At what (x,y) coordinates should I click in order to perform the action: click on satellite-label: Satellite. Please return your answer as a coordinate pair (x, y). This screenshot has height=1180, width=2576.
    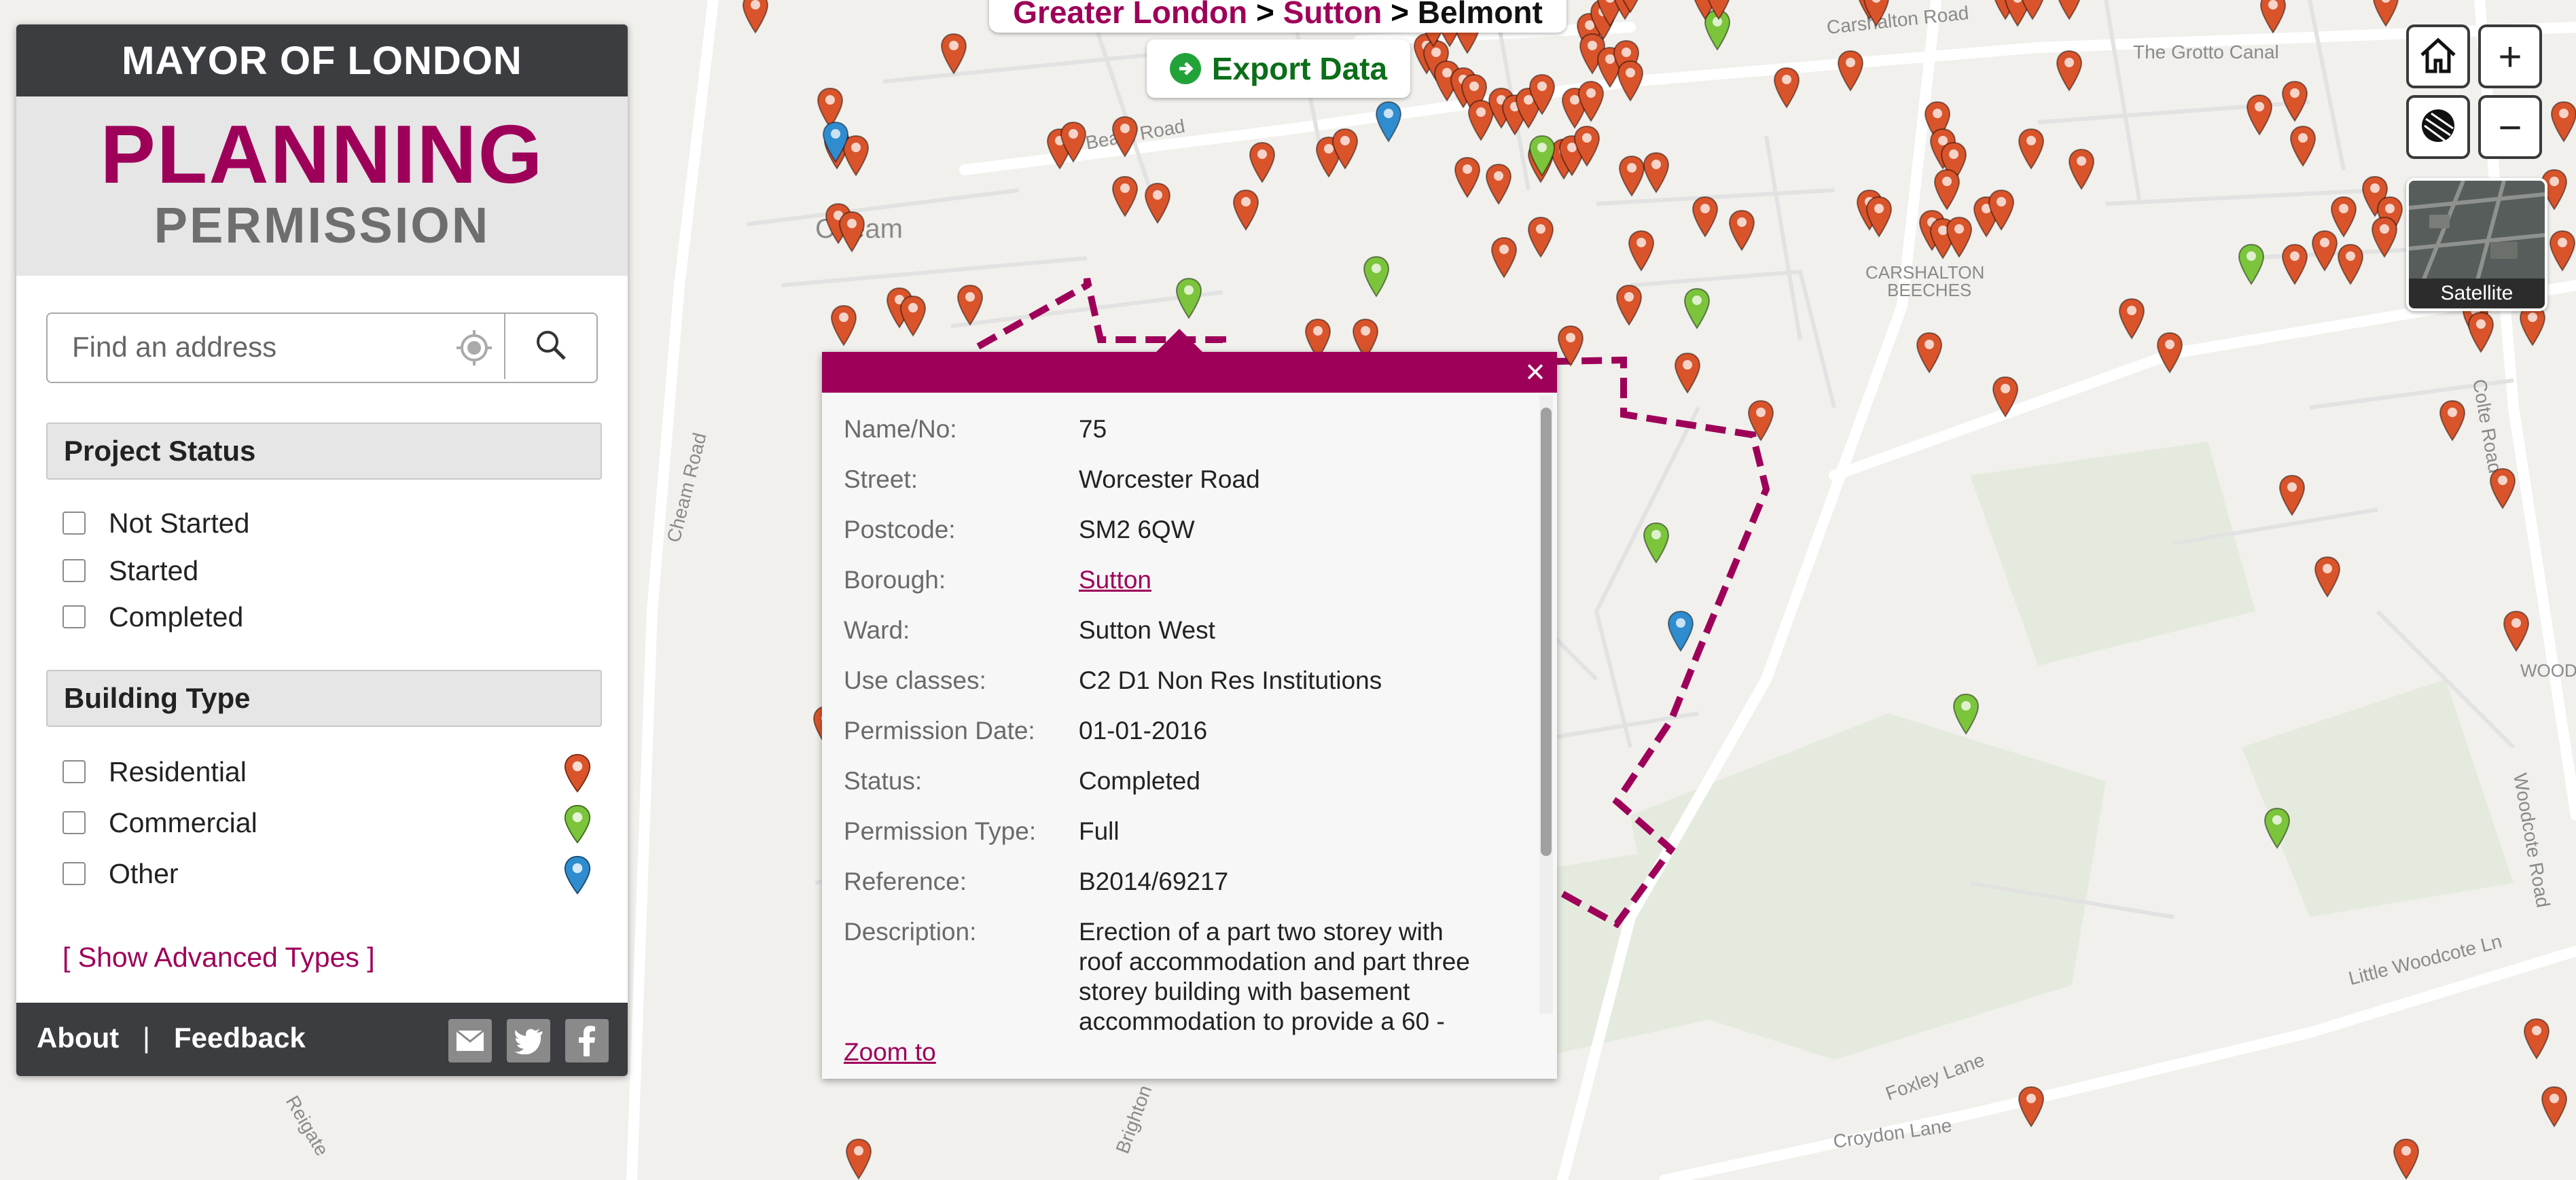
    Looking at the image, I should click on (2477, 293).